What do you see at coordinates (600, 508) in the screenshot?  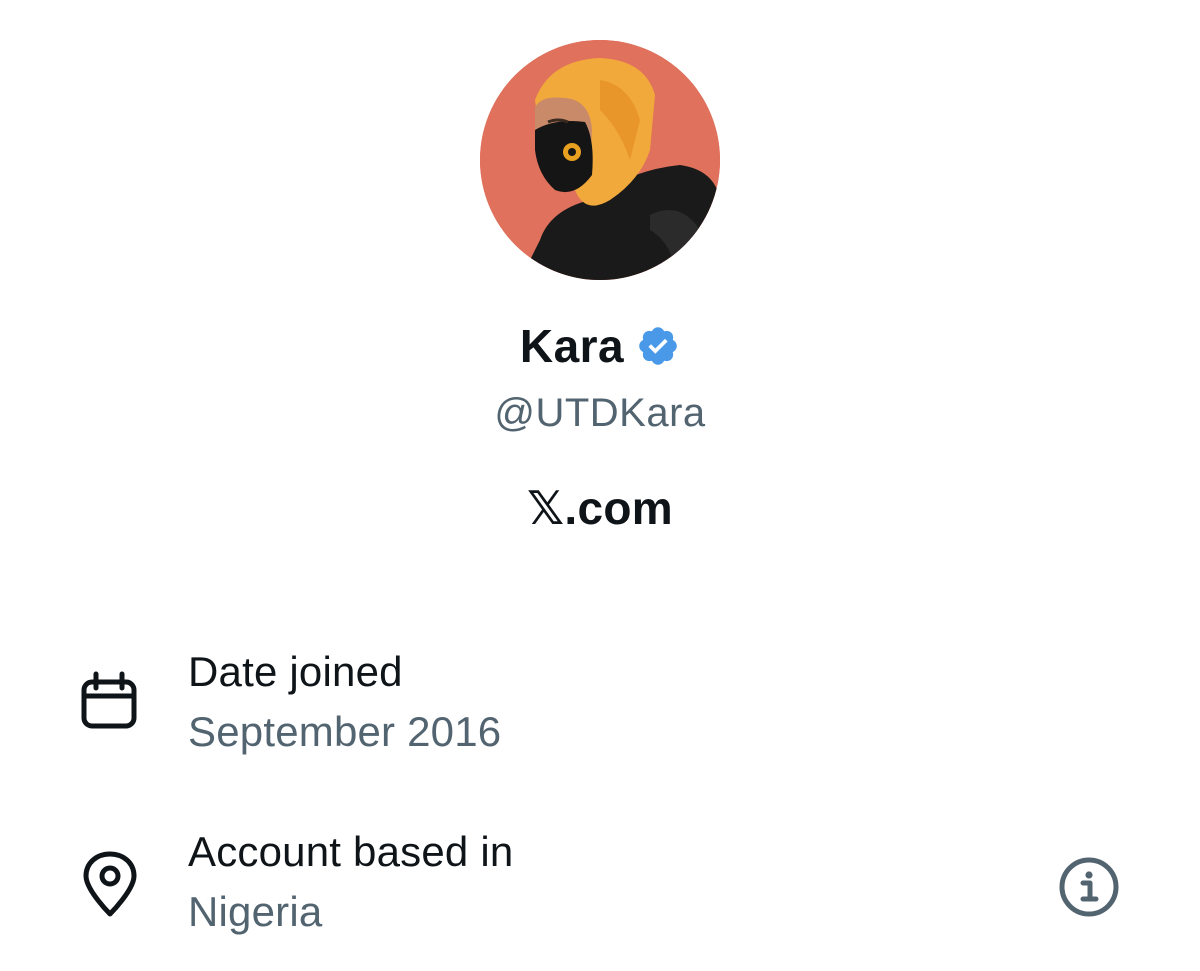 I see `brand-domain: 𝕏.com` at bounding box center [600, 508].